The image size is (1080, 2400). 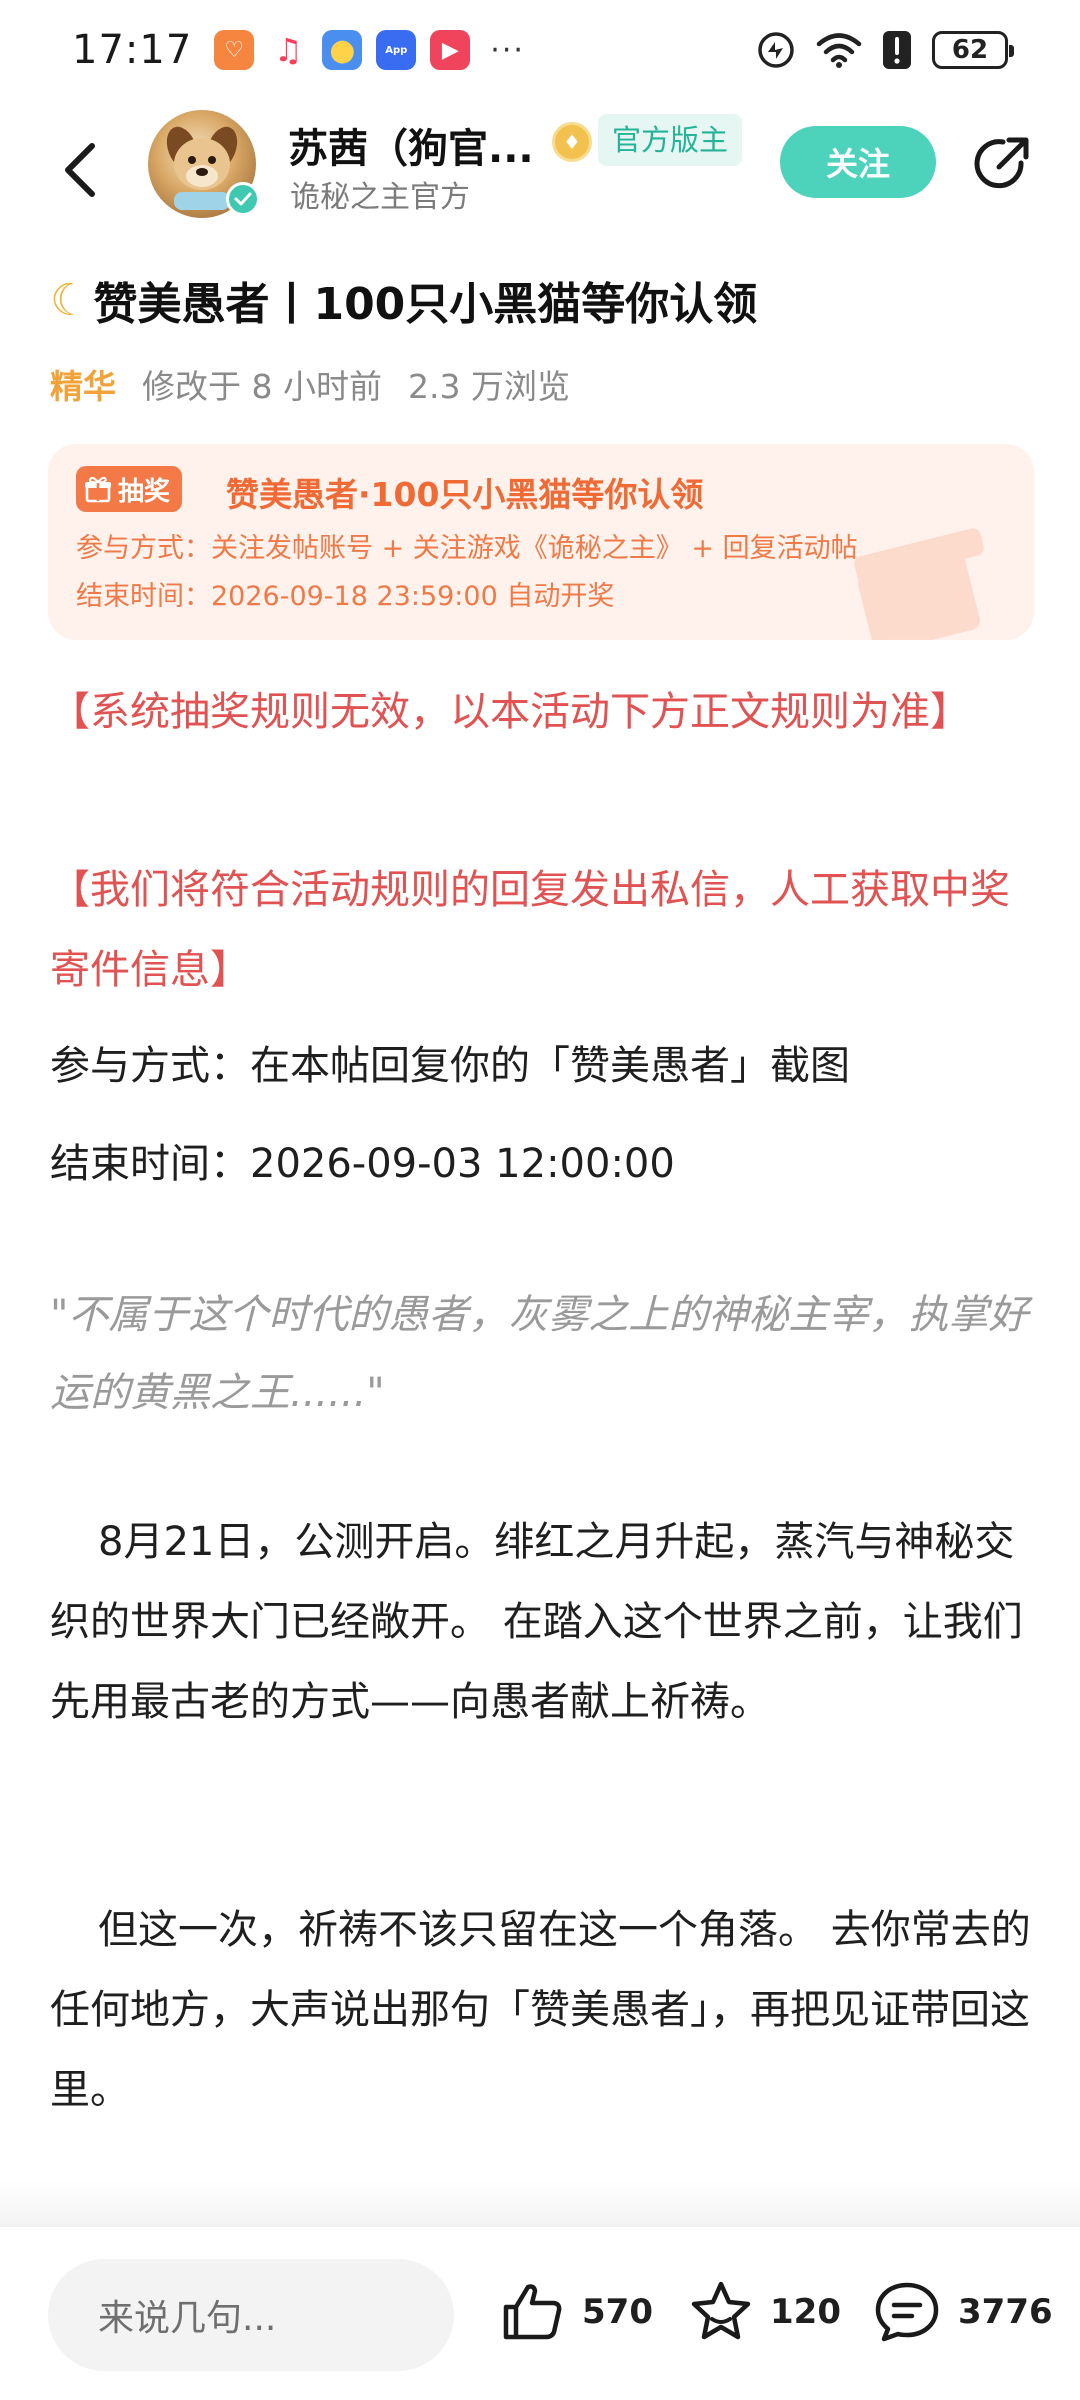 I want to click on lottery-participation: 参与方式：关注发帖账号 + 关注游戏《诡秘之主》 + 回复活动帖, so click(x=467, y=548).